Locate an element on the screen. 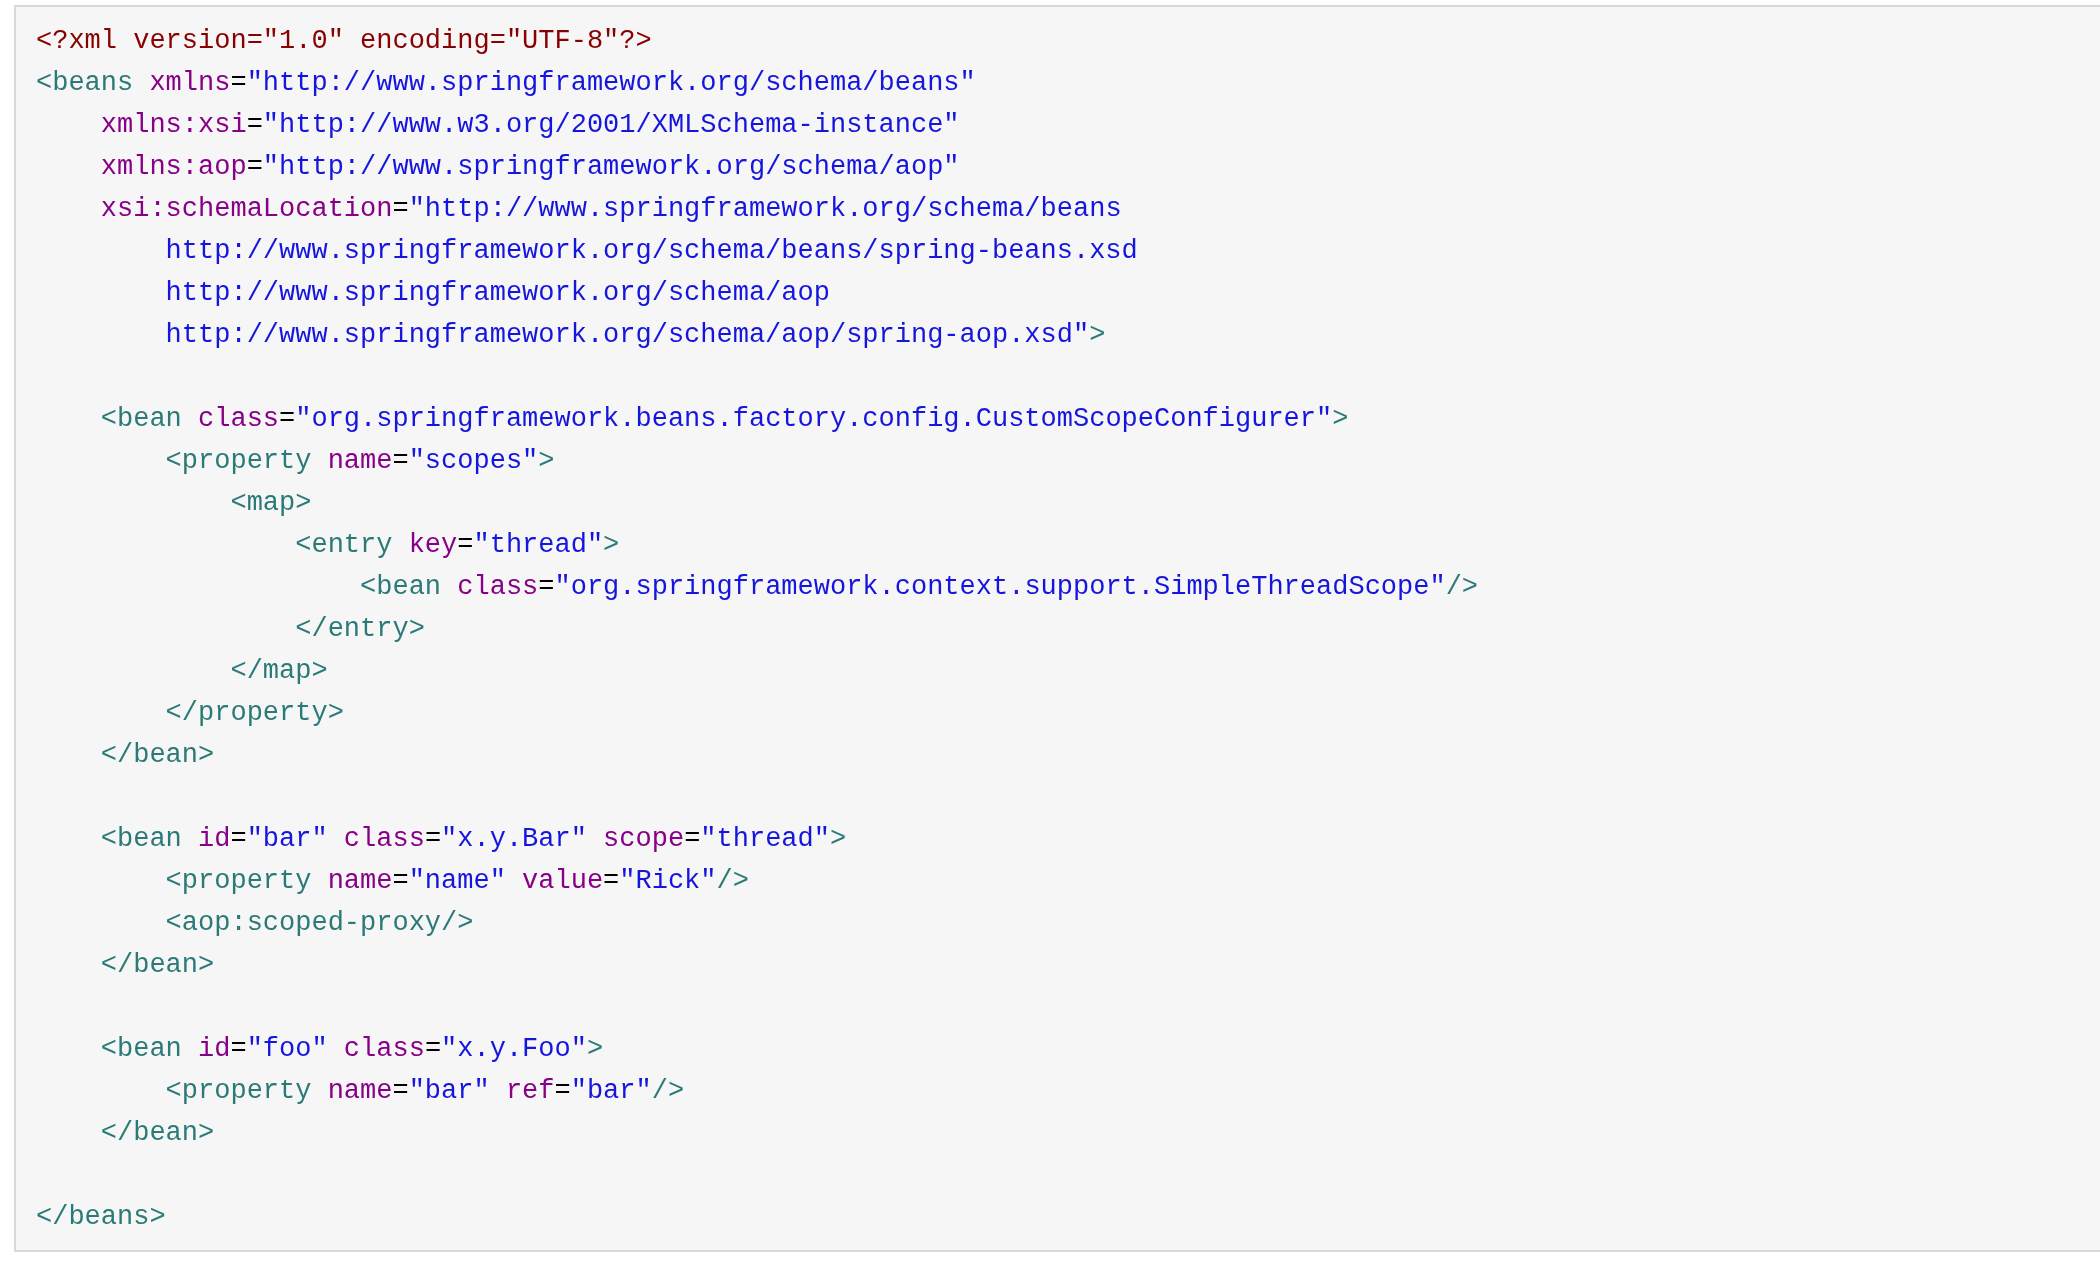 The height and width of the screenshot is (1268, 2100). code-line: http://www.springframework.org/schema/aop is located at coordinates (497, 293).